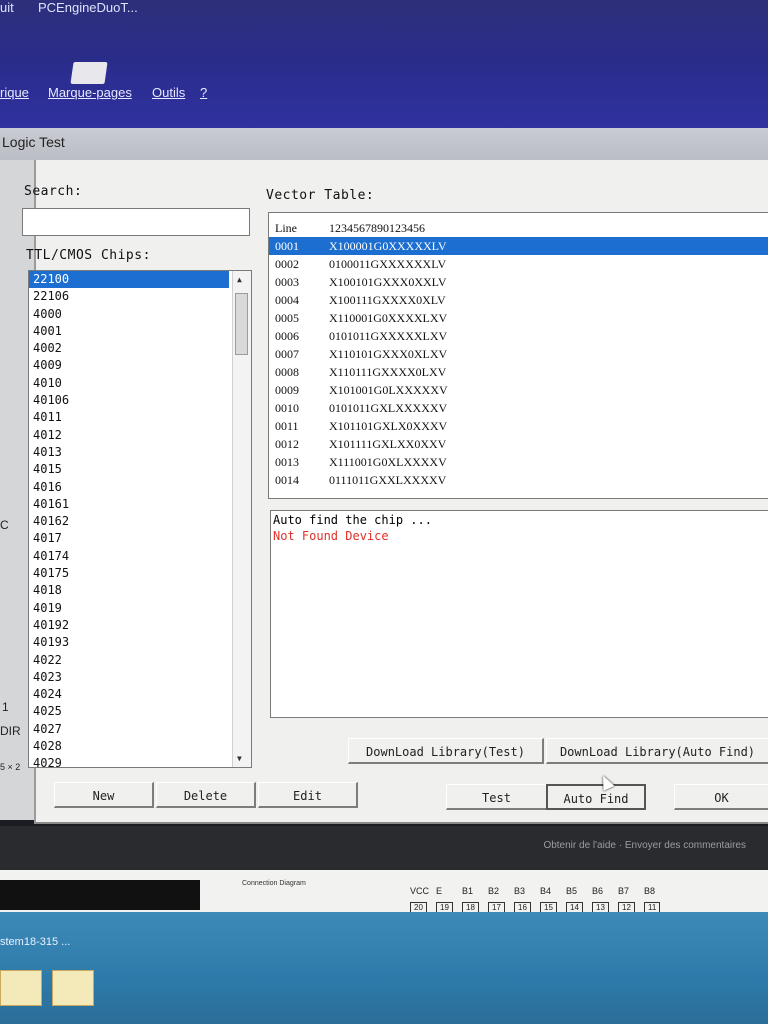  I want to click on connection-diagram-label: Connection Diagram, so click(274, 883).